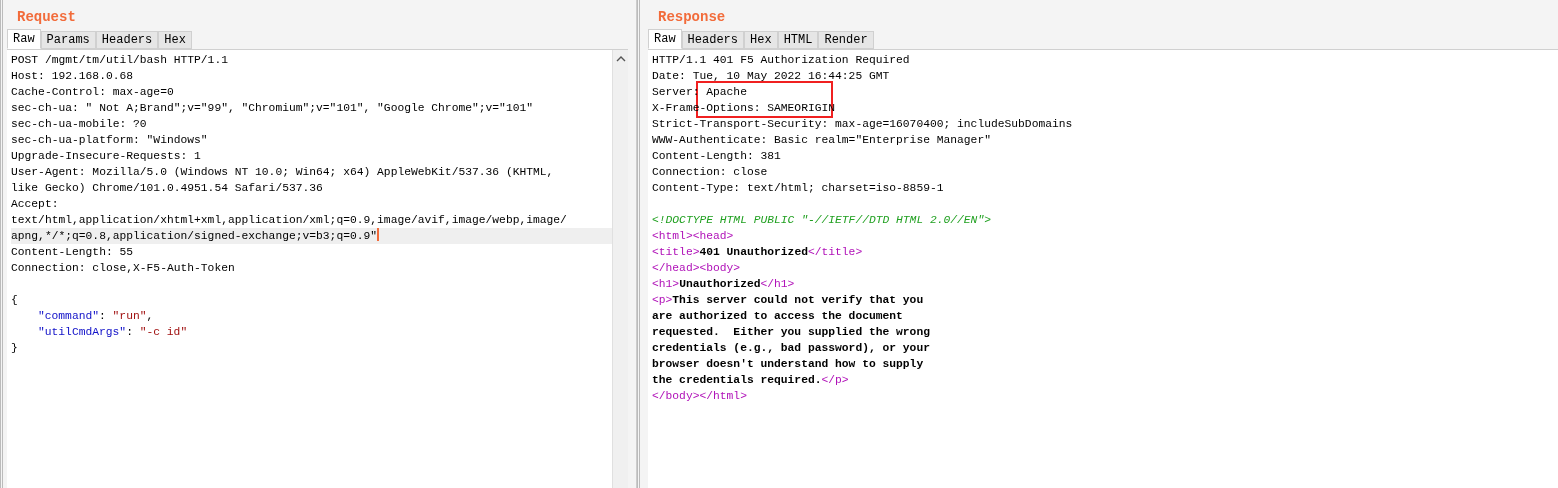  I want to click on code-line: Content-Type: text/html; charset=iso-8859-1, so click(798, 188).